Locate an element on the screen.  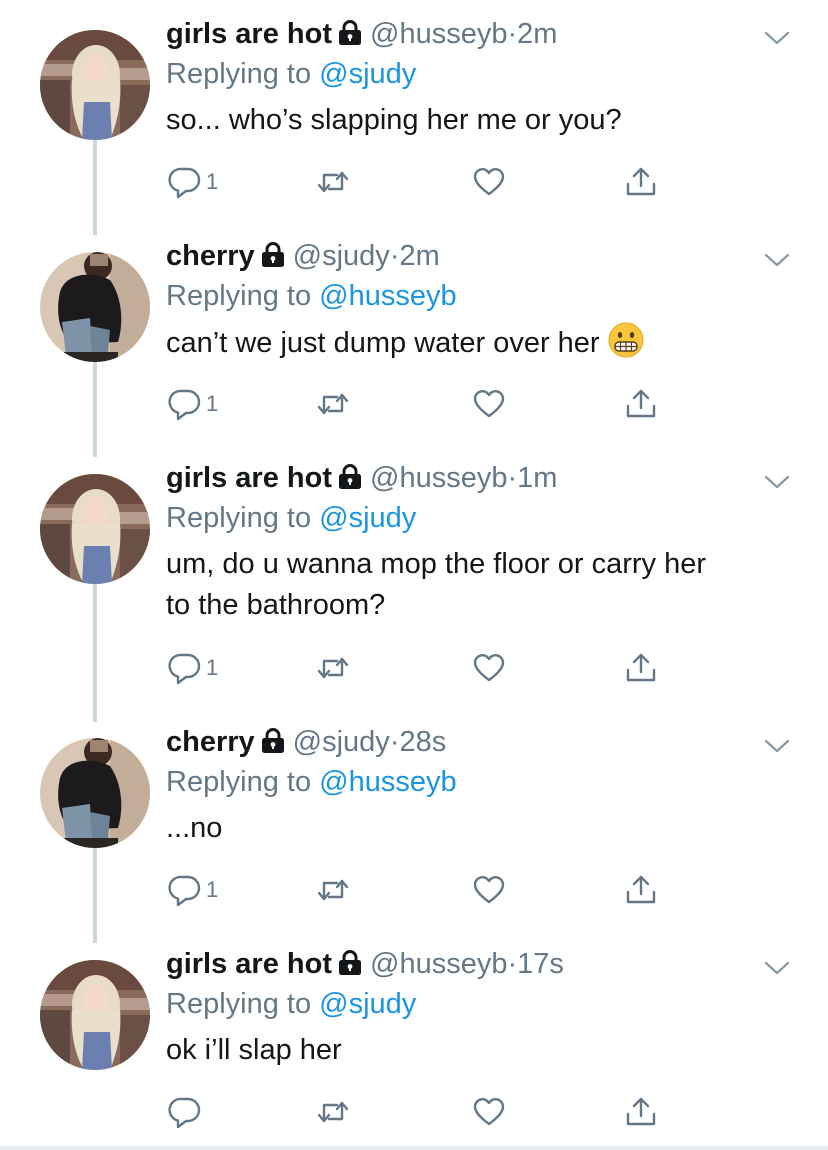
tweet-text-line: to the bathroom? is located at coordinates (276, 605).